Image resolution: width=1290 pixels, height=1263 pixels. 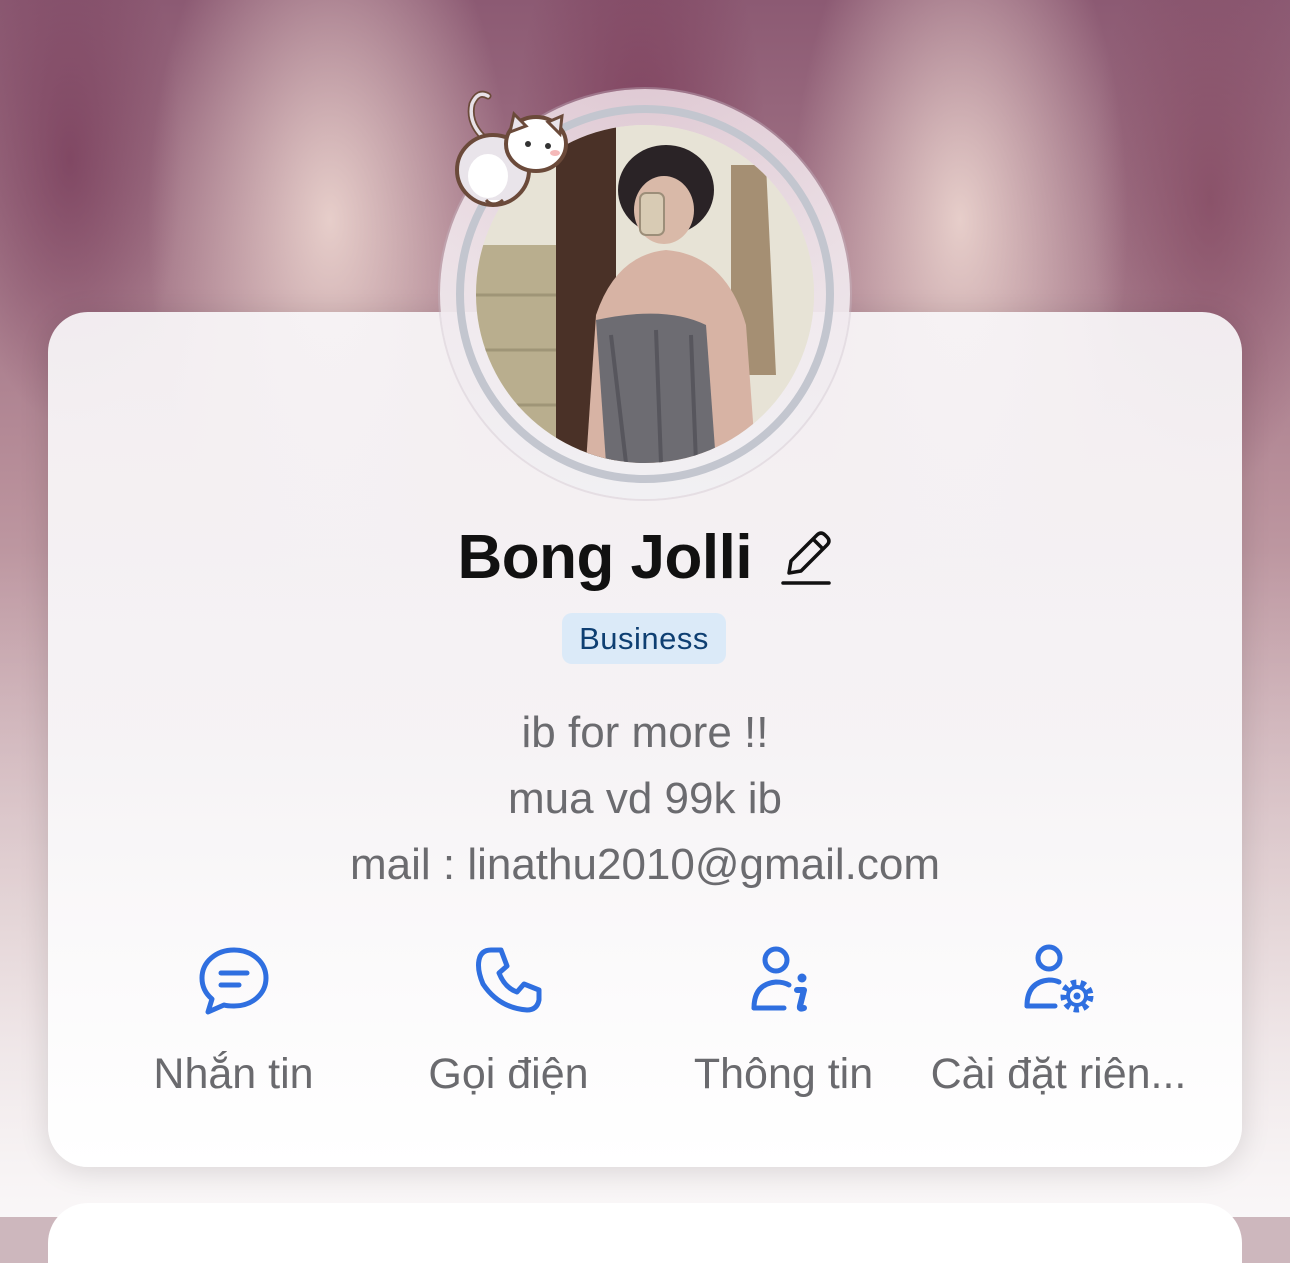 What do you see at coordinates (233, 1025) in the screenshot?
I see `message-button: Nhắn tin` at bounding box center [233, 1025].